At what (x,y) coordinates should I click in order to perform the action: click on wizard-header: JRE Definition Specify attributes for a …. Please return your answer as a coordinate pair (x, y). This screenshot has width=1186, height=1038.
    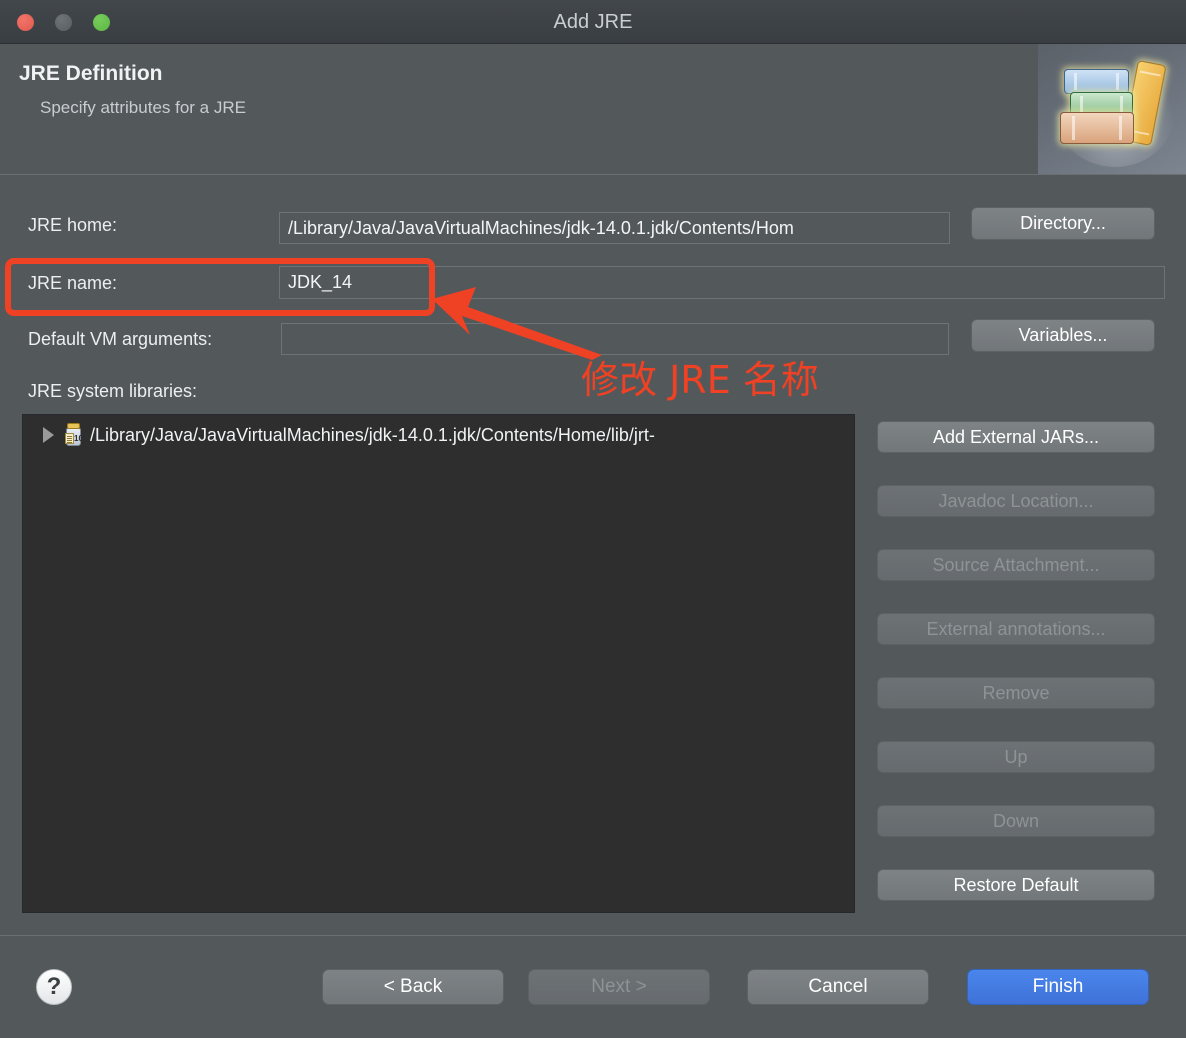
    Looking at the image, I should click on (593, 109).